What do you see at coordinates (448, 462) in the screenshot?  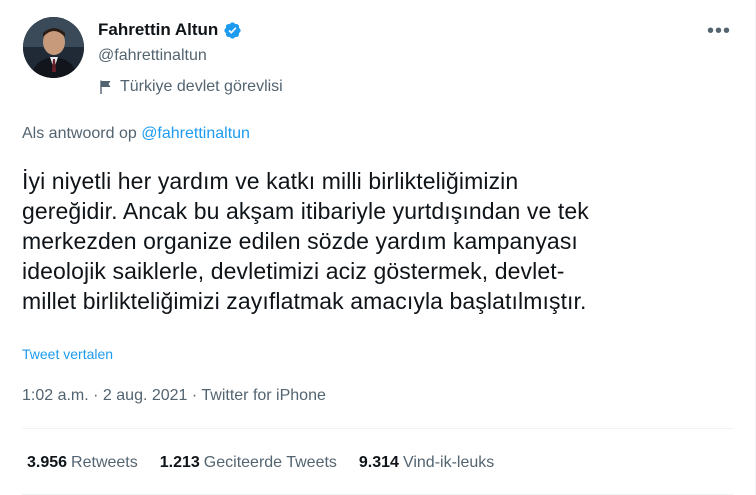 I see `likes-label: Vind-ik-leuks` at bounding box center [448, 462].